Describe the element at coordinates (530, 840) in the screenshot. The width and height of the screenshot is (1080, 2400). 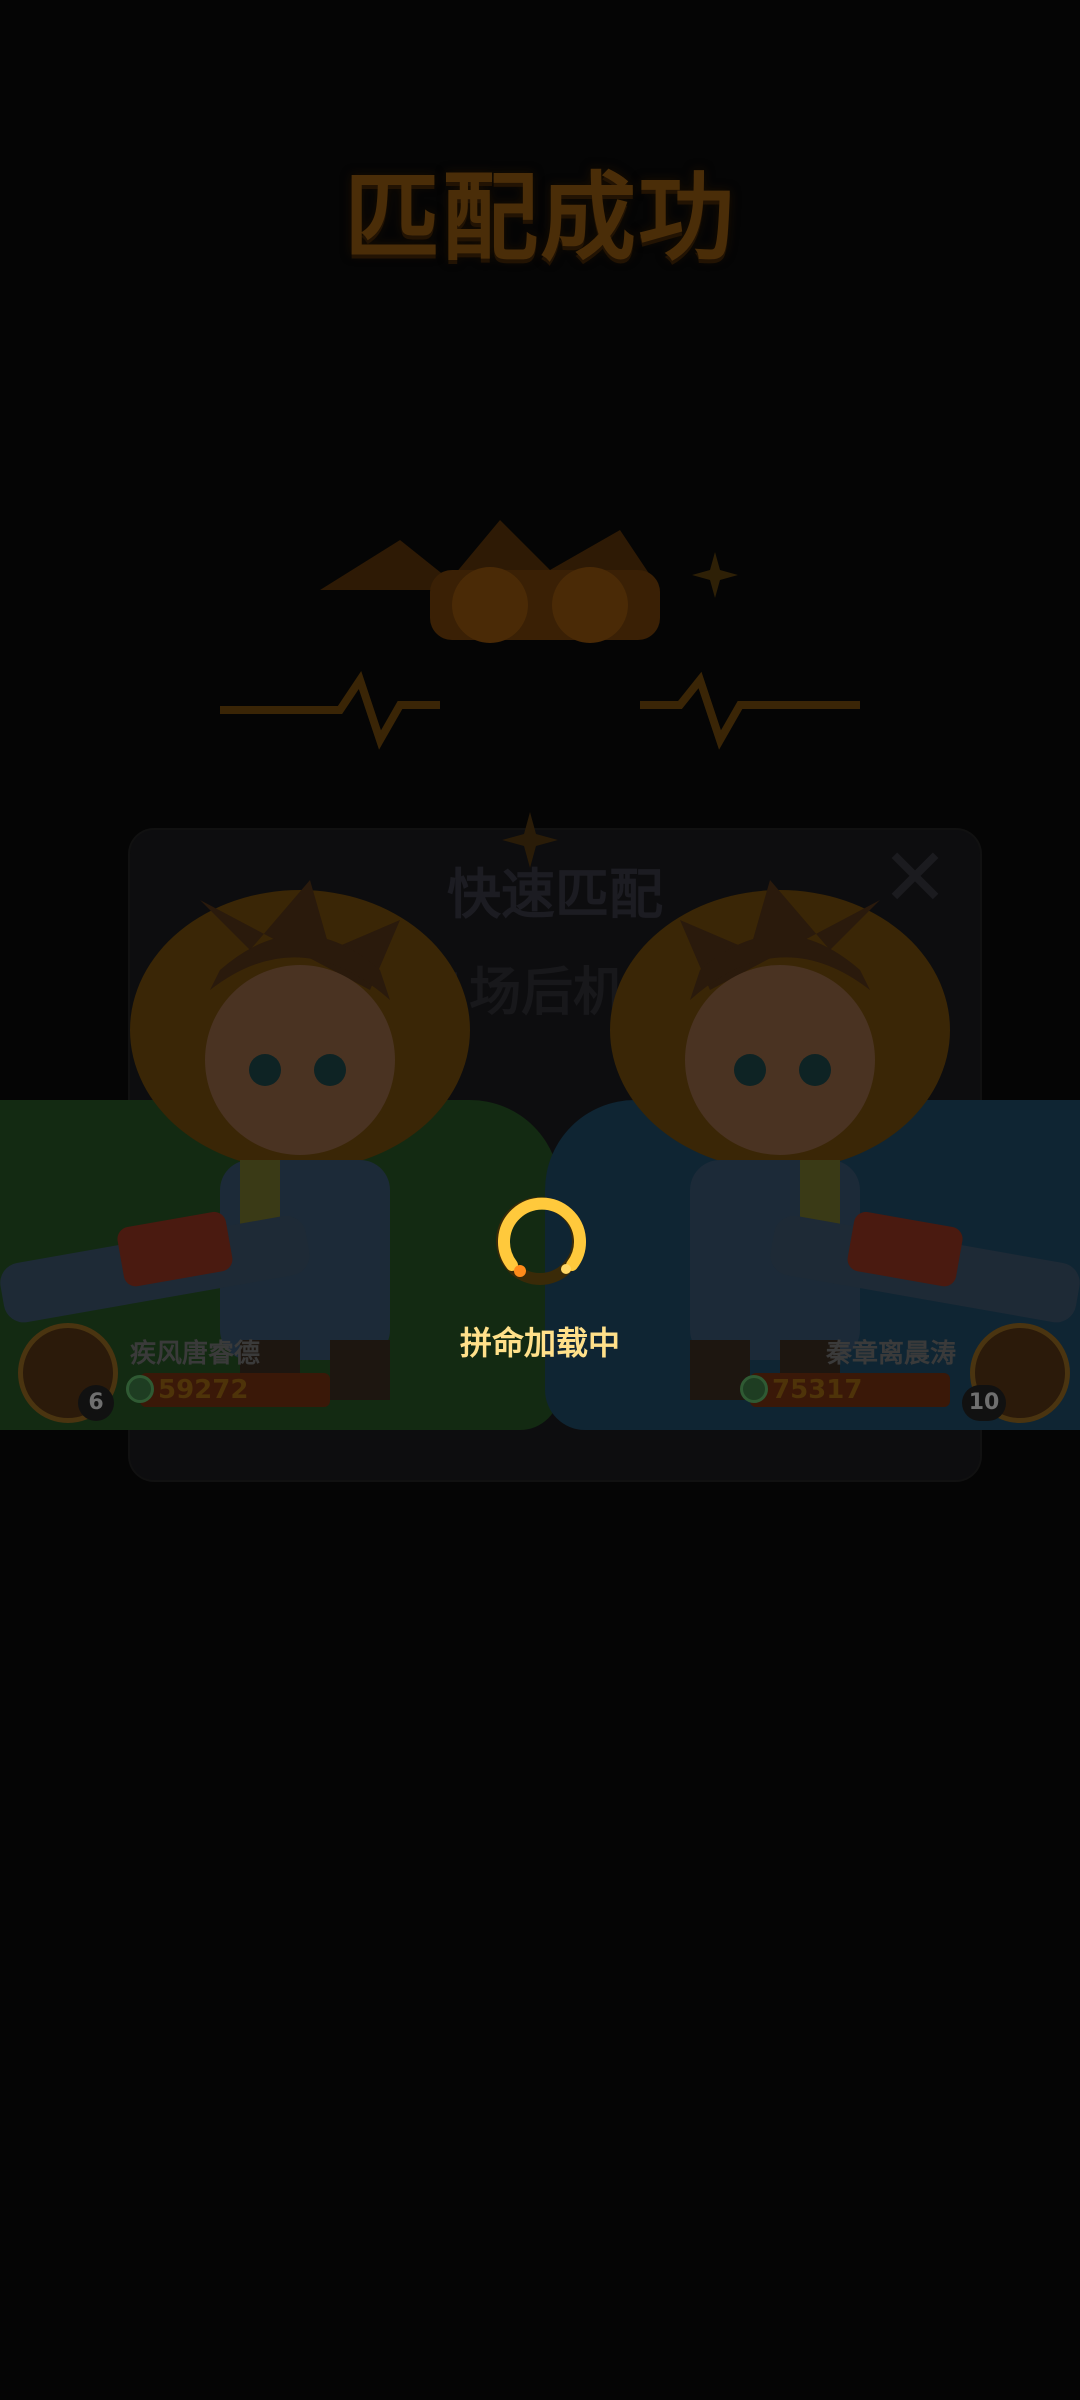
I see `spark-icon` at that location.